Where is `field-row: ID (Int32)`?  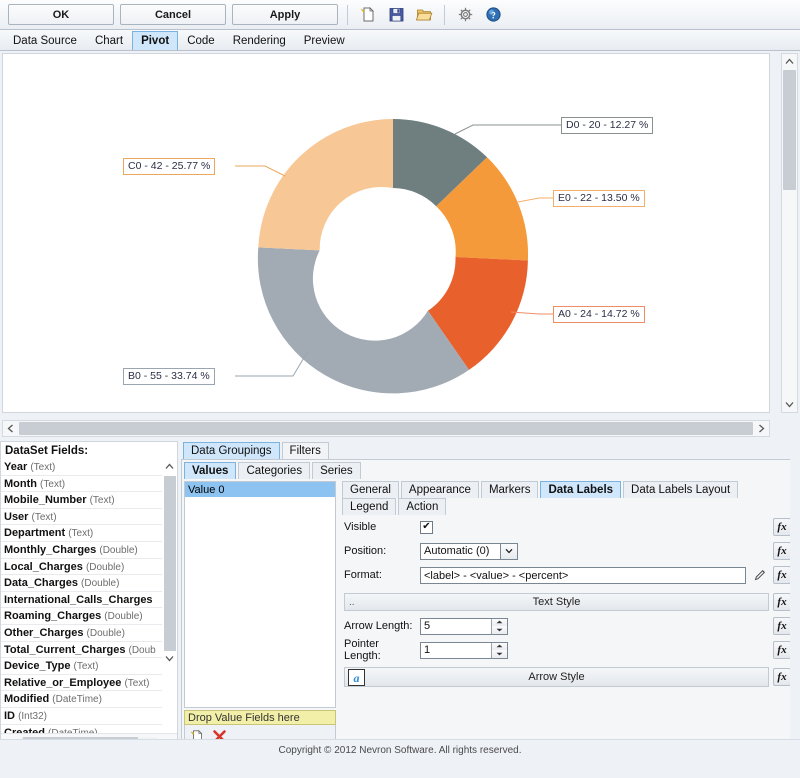
field-row: ID (Int32) is located at coordinates (89, 716).